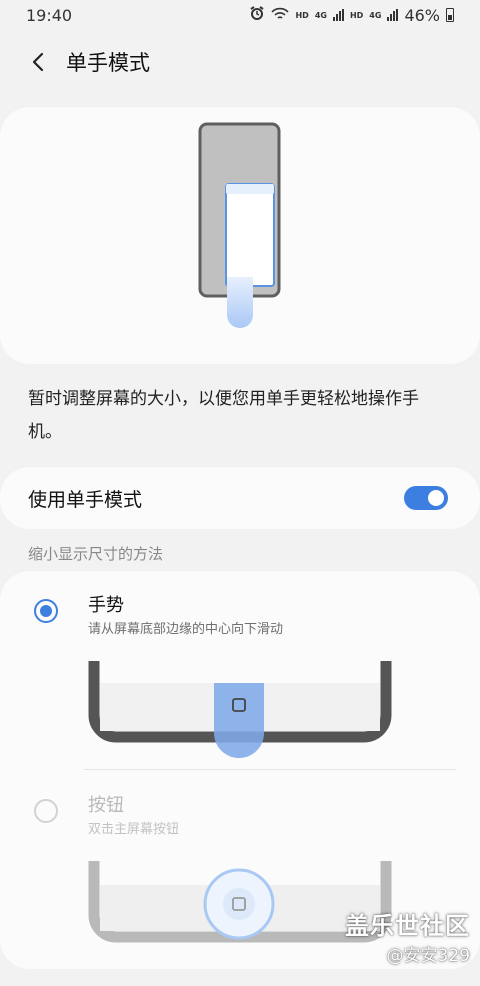  What do you see at coordinates (85, 499) in the screenshot?
I see `toggle-label: 使用单手模式` at bounding box center [85, 499].